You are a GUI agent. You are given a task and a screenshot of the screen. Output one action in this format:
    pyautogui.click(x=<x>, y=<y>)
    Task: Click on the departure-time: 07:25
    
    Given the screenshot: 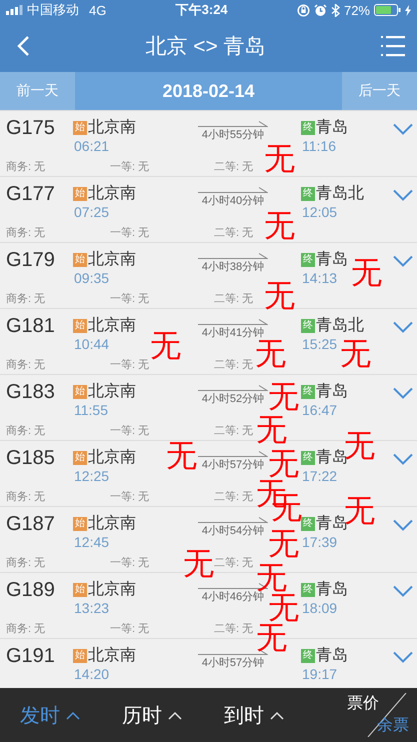 What is the action you would take?
    pyautogui.click(x=92, y=212)
    